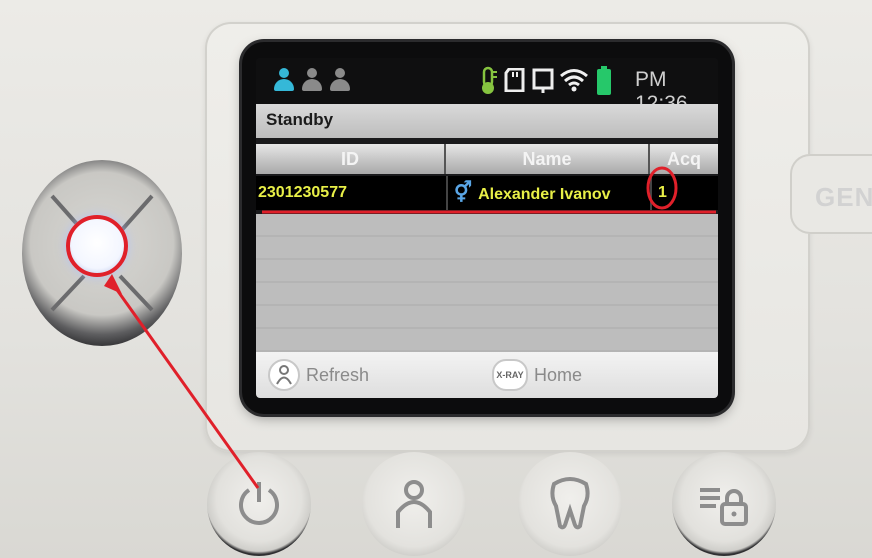  Describe the element at coordinates (97, 246) in the screenshot. I see `center-button-circle` at that location.